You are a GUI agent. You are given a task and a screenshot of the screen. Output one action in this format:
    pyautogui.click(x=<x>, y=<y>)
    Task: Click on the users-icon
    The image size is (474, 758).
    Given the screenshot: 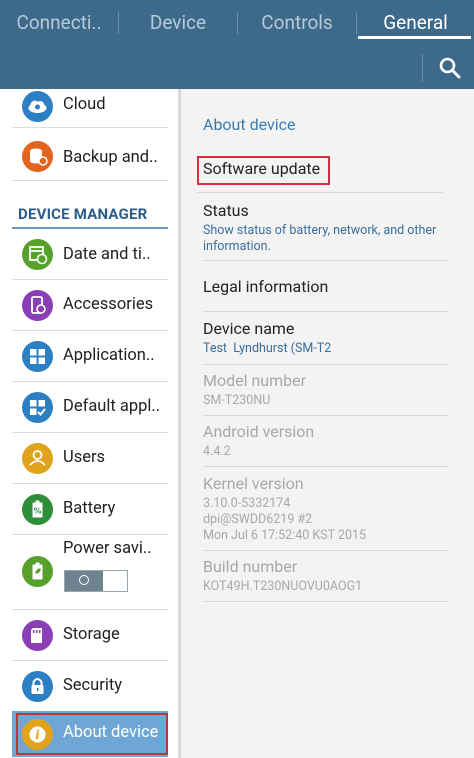 What is the action you would take?
    pyautogui.click(x=37, y=458)
    